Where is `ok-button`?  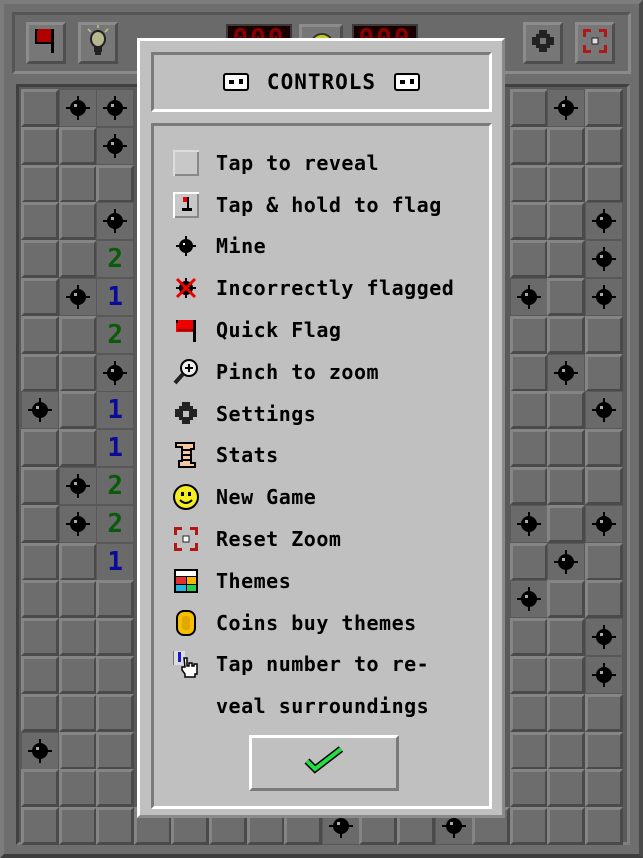
ok-button is located at coordinates (324, 763).